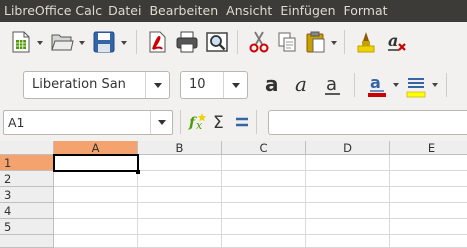 The image size is (467, 248). Describe the element at coordinates (180, 211) in the screenshot. I see `cell-b4` at that location.